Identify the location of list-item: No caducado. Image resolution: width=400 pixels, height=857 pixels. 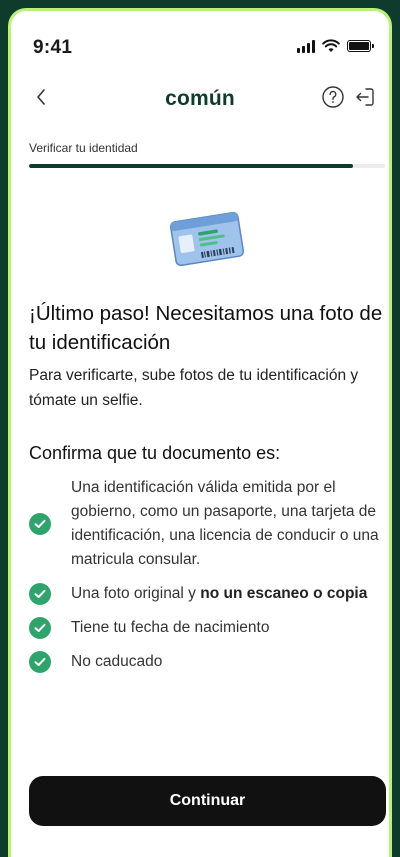
(209, 662).